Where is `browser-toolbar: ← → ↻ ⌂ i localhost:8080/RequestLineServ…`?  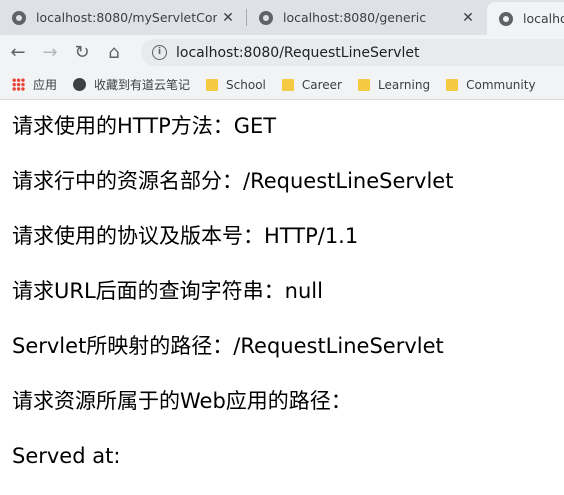
browser-toolbar: ← → ↻ ⌂ i localhost:8080/RequestLineServ… is located at coordinates (282, 52).